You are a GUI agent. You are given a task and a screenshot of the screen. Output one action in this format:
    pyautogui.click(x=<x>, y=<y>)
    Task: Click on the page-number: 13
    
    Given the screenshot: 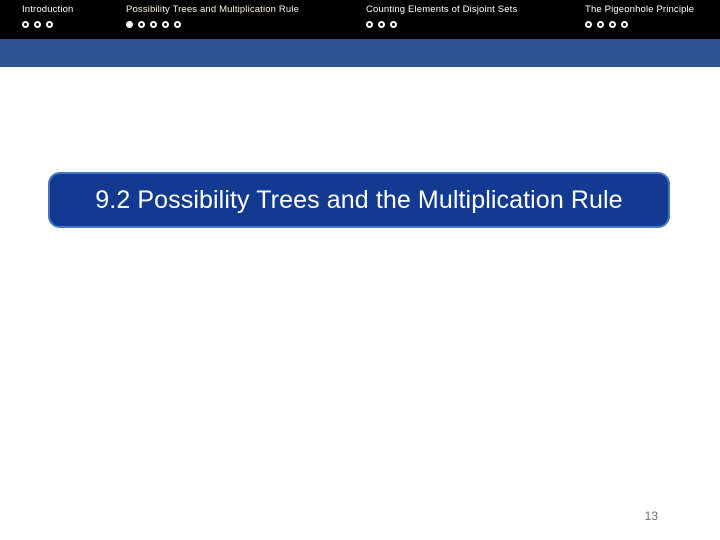 What is the action you would take?
    pyautogui.click(x=651, y=516)
    